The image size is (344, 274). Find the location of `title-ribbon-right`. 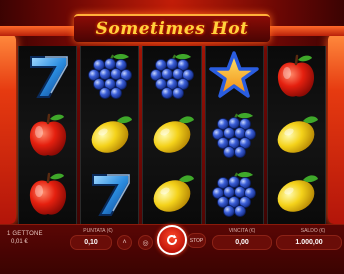

title-ribbon-right is located at coordinates (304, 31).